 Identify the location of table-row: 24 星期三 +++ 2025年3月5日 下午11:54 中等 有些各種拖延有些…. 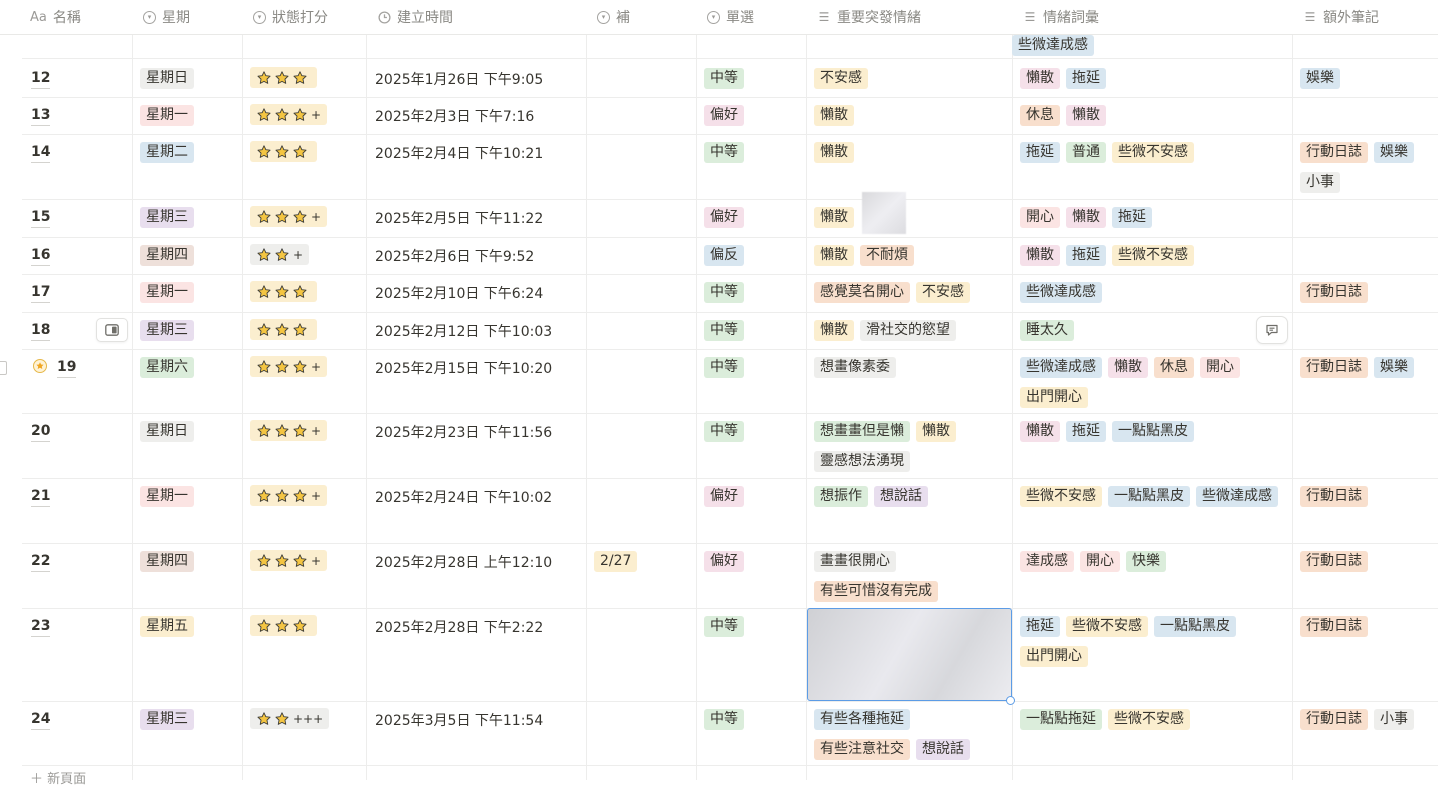
(730, 733).